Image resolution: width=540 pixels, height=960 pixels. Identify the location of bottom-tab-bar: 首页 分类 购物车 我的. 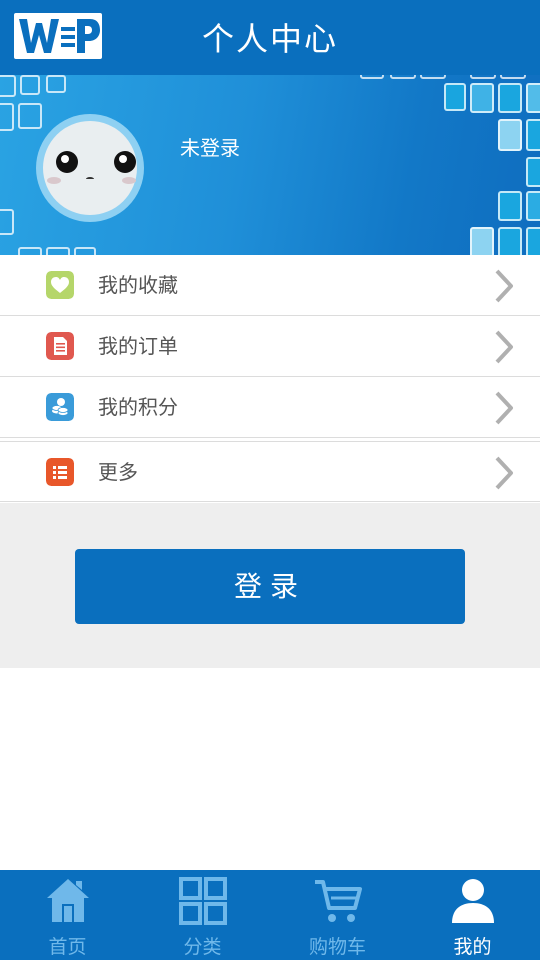
(270, 915).